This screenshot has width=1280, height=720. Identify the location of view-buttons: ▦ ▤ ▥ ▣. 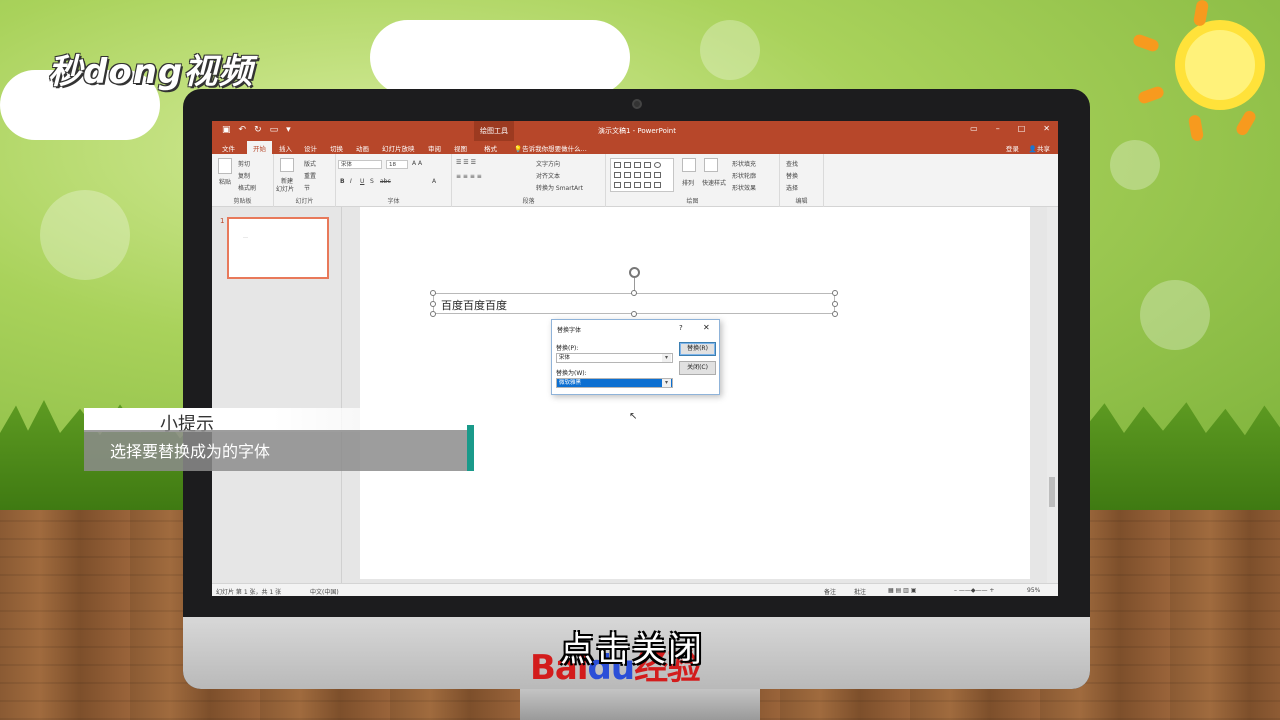
(902, 590).